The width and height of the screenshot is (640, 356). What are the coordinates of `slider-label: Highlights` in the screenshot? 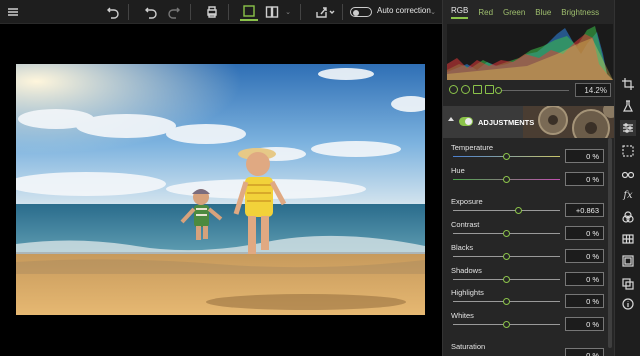 It's located at (467, 292).